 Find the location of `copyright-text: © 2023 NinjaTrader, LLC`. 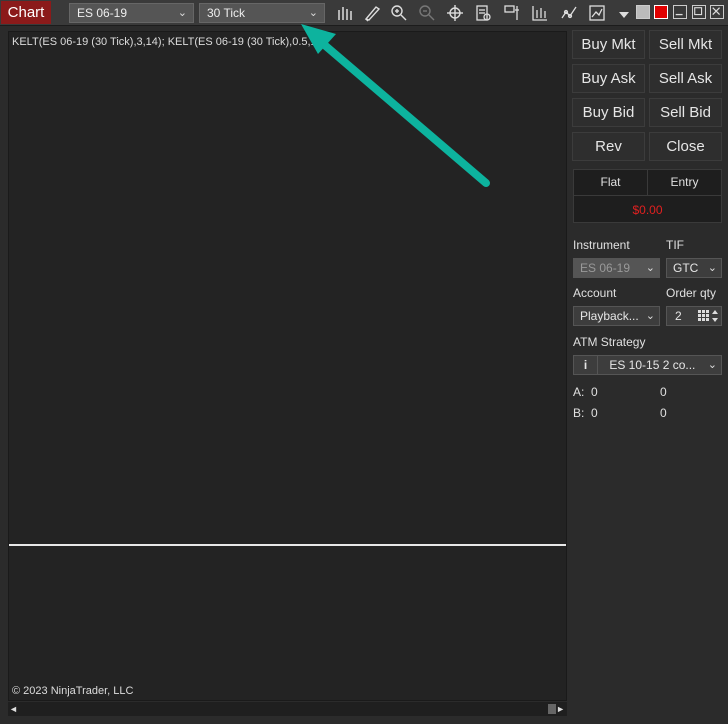

copyright-text: © 2023 NinjaTrader, LLC is located at coordinates (73, 691).